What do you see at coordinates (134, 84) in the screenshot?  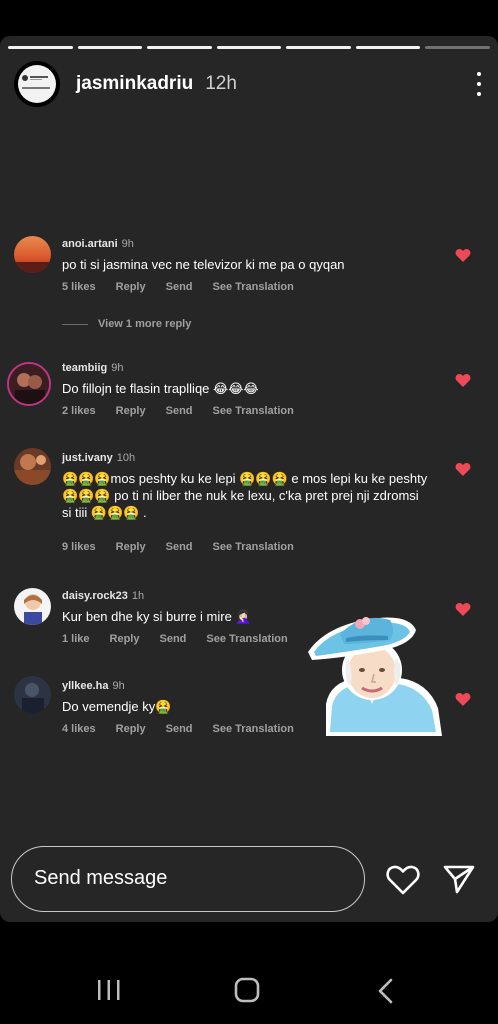 I see `story-username: jasminkadriu` at bounding box center [134, 84].